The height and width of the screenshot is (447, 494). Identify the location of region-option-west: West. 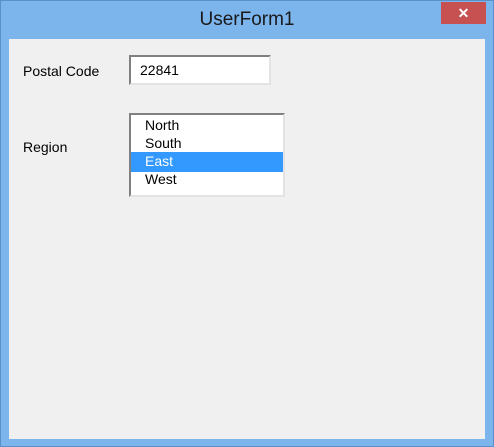
(207, 180).